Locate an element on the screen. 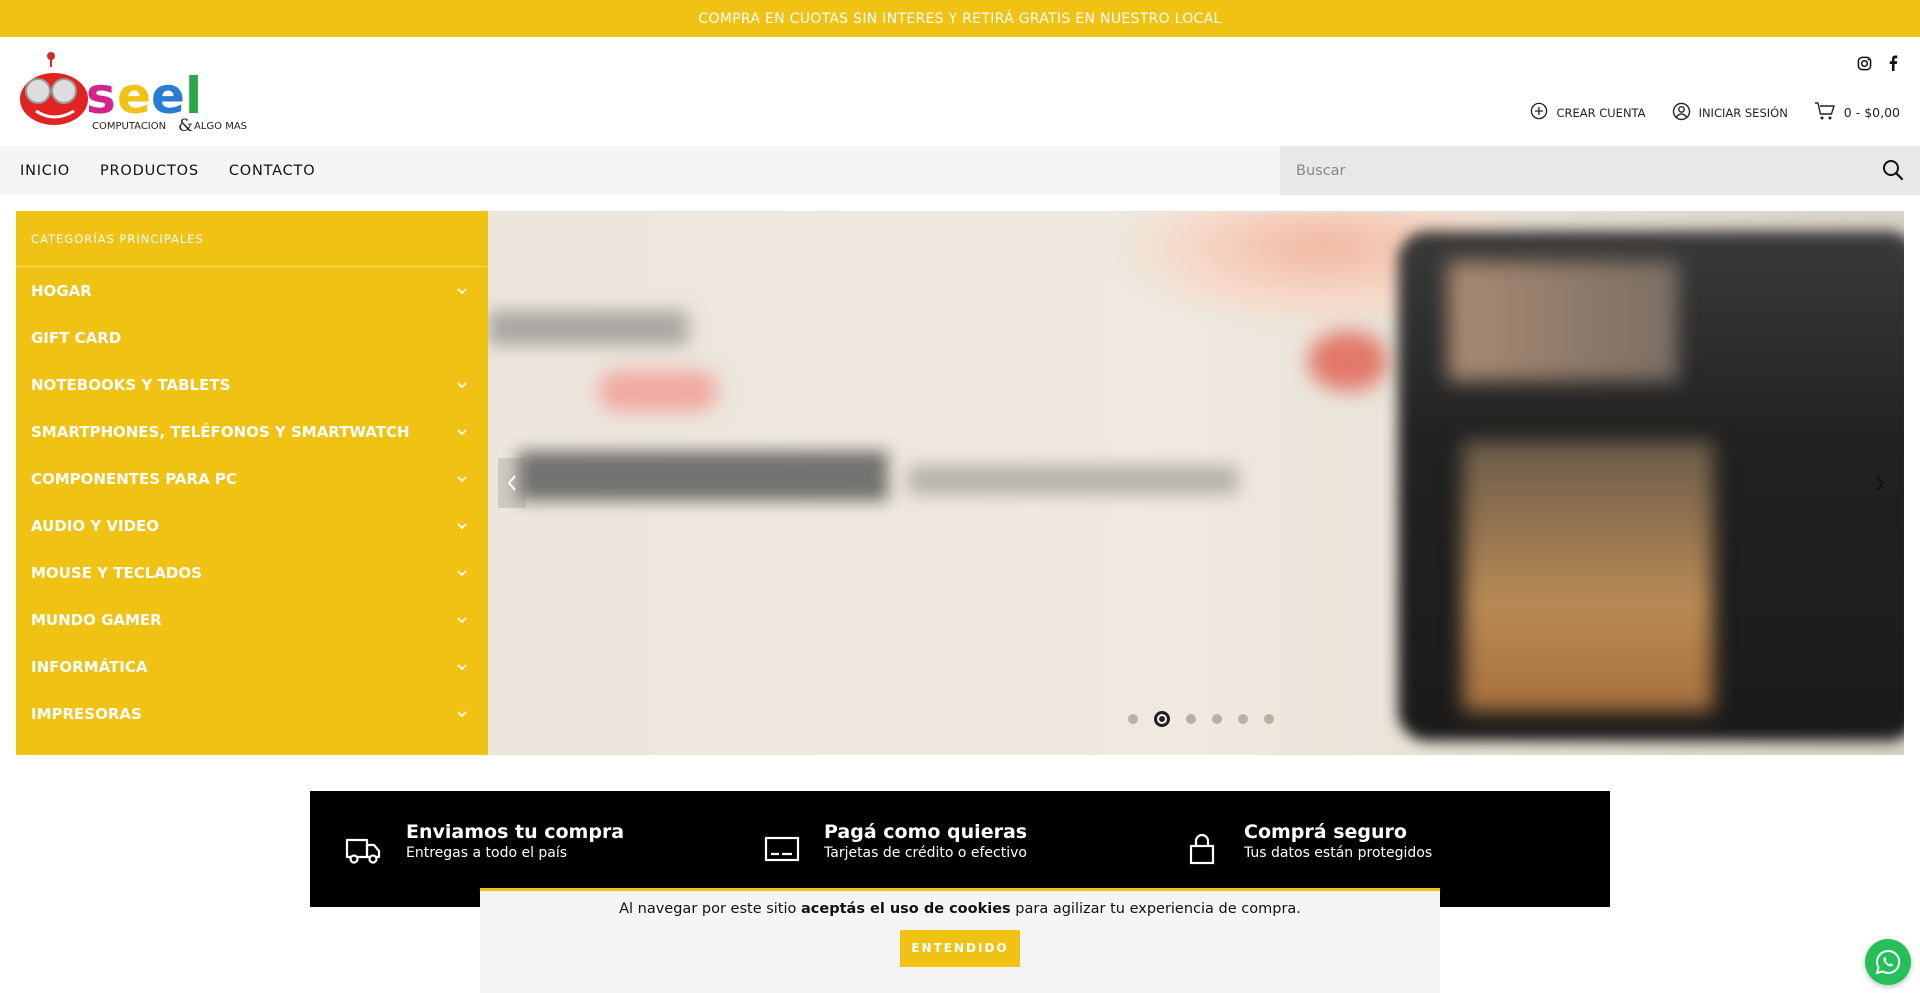  sidebar-item-label: COMPONENTES PARA PC is located at coordinates (134, 478).